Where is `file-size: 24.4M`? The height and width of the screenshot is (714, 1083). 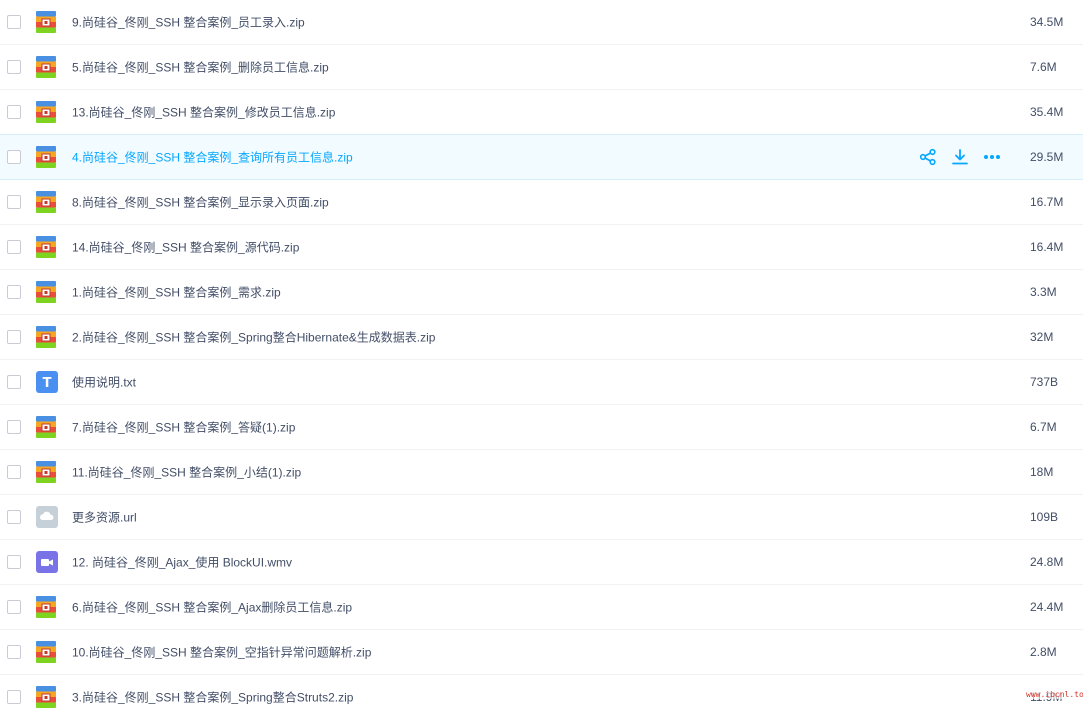 file-size: 24.4M is located at coordinates (1047, 607).